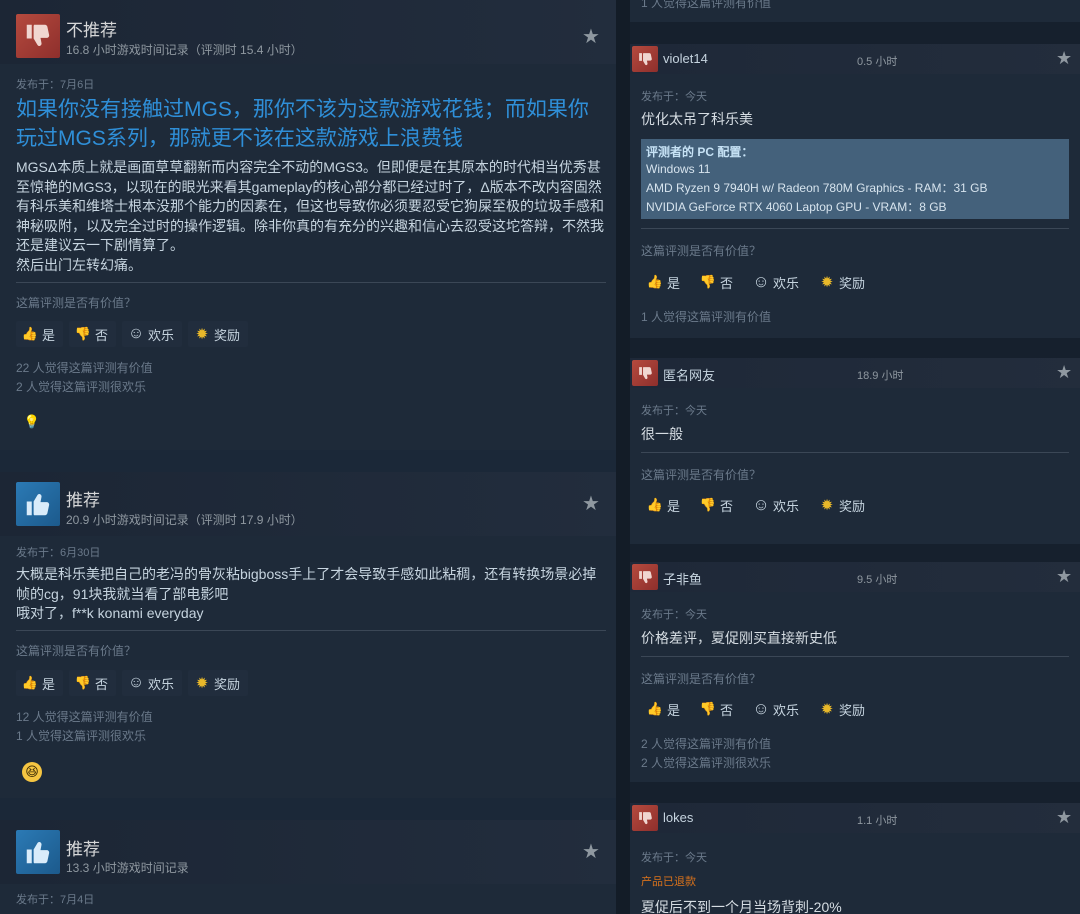 Image resolution: width=1080 pixels, height=914 pixels. I want to click on posted-date: 发布于：7月6日, so click(55, 85).